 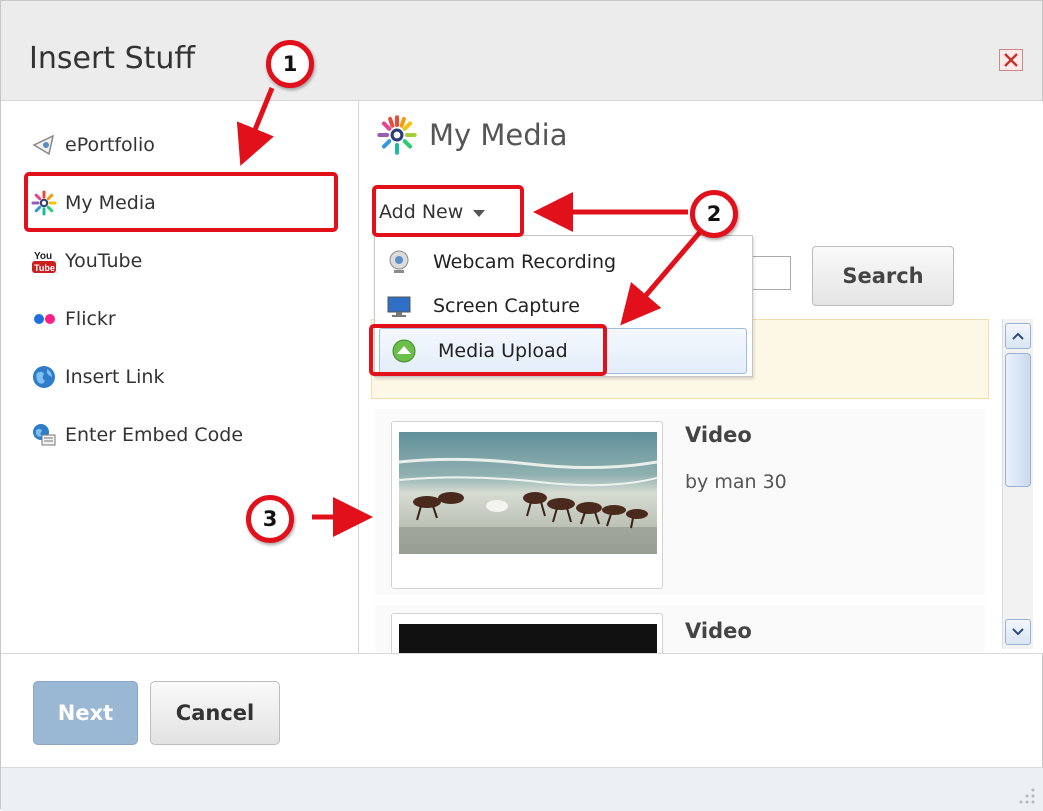 What do you see at coordinates (154, 435) in the screenshot?
I see `sidebar-item-label: Enter Embed Code` at bounding box center [154, 435].